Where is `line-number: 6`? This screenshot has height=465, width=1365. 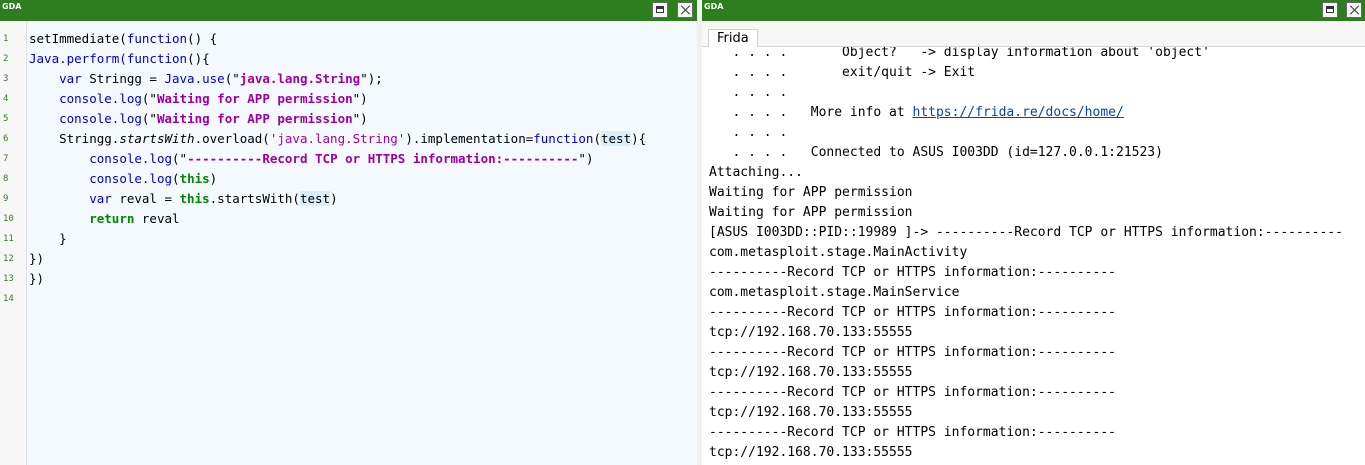
line-number: 6 is located at coordinates (6, 139).